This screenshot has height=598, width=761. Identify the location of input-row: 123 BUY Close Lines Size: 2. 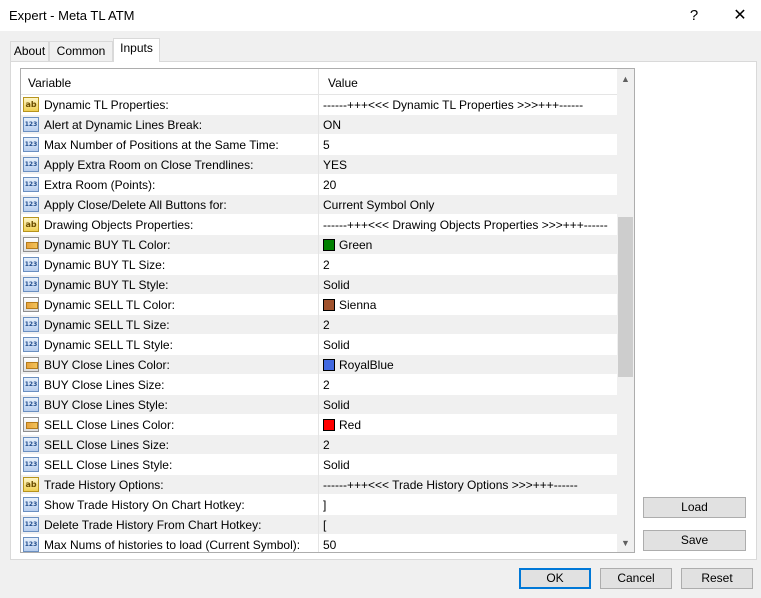
(319, 385).